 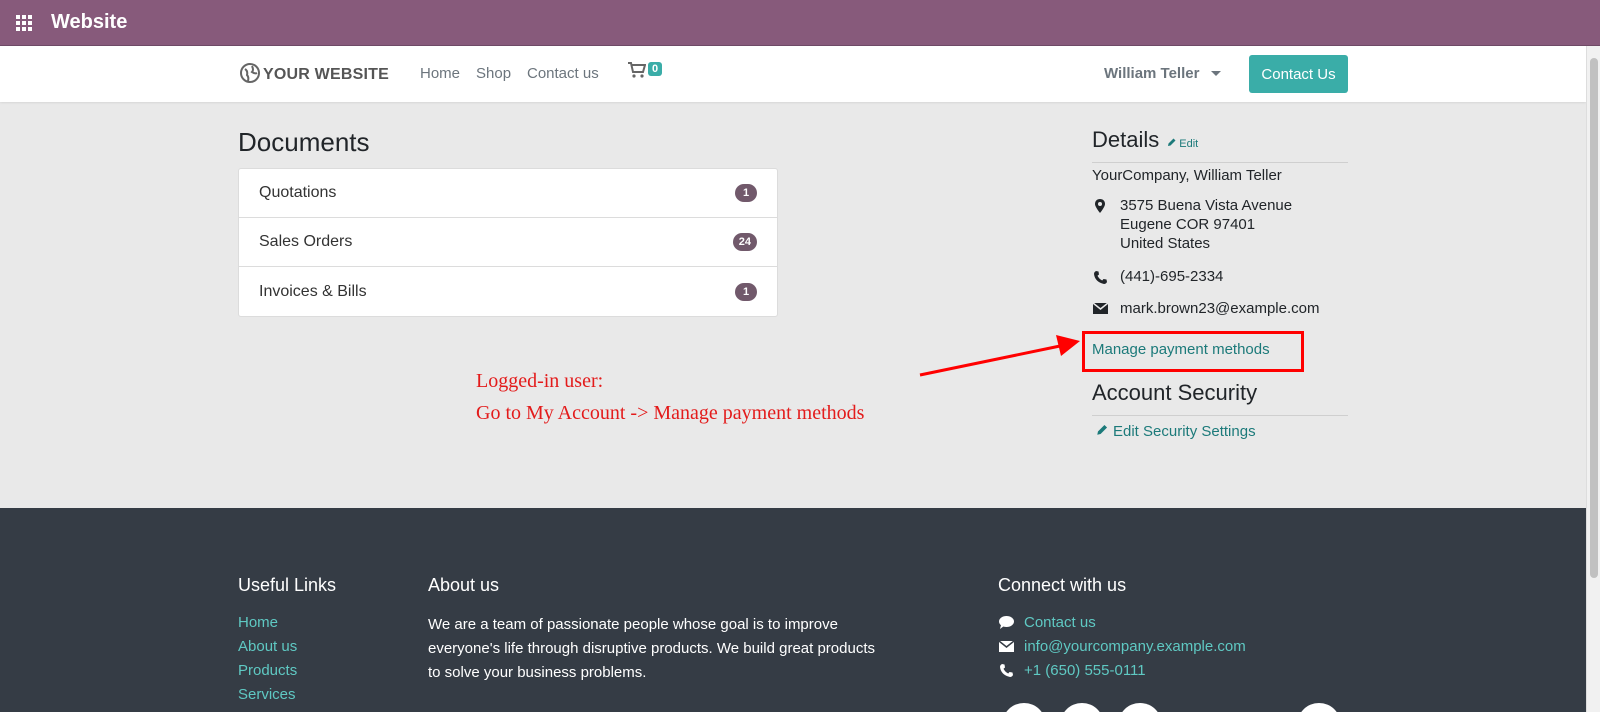 I want to click on footer-phone-row: +1 (650) 555-0111, so click(x=1072, y=670).